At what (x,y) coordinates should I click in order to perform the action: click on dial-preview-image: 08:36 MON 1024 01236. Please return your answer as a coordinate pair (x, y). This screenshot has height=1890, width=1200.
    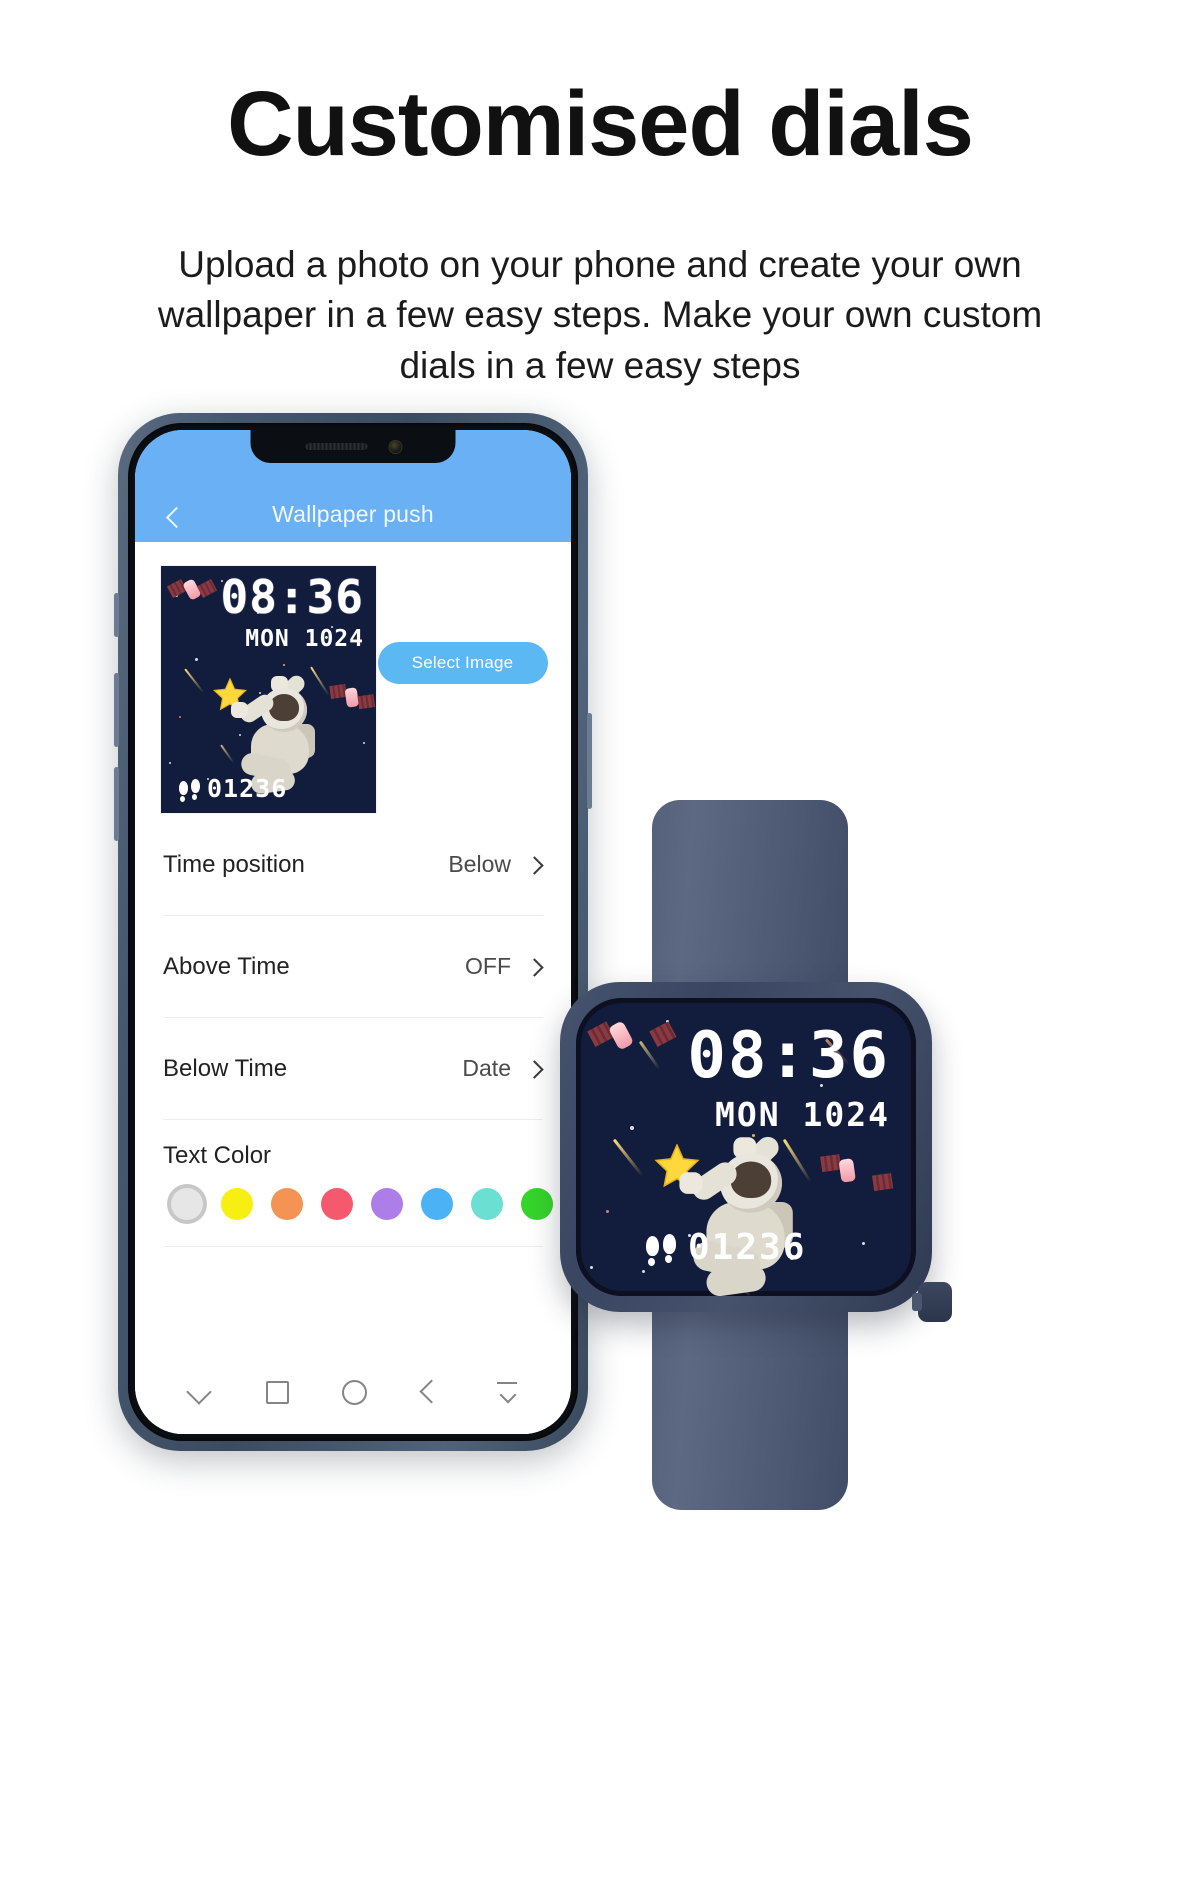
    Looking at the image, I should click on (268, 689).